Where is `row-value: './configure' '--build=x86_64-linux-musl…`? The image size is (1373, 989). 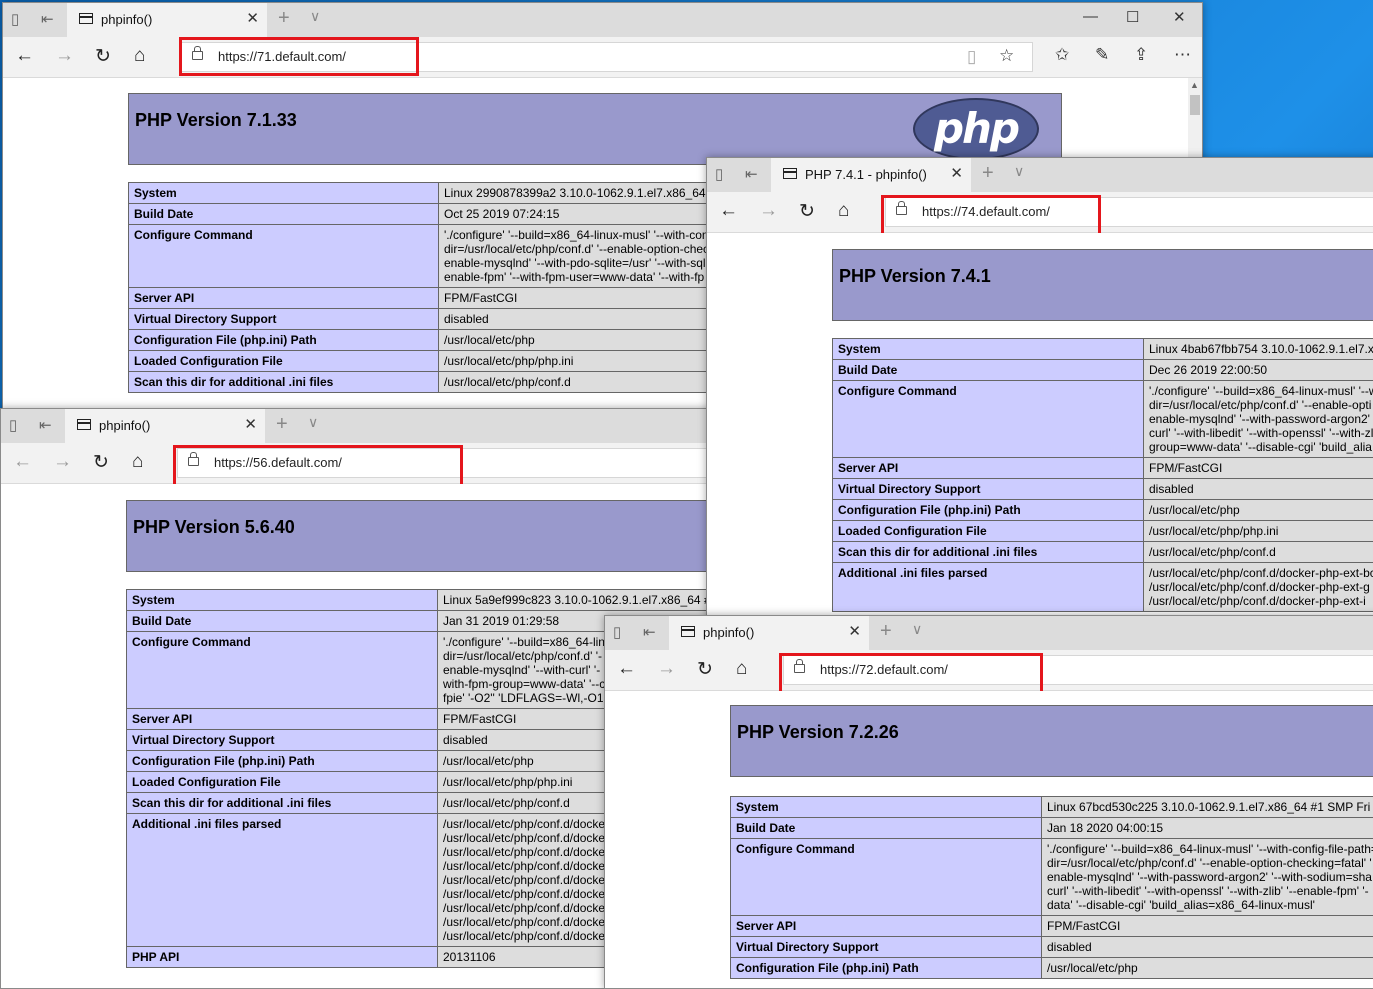 row-value: './configure' '--build=x86_64-linux-musl… is located at coordinates (1207, 877).